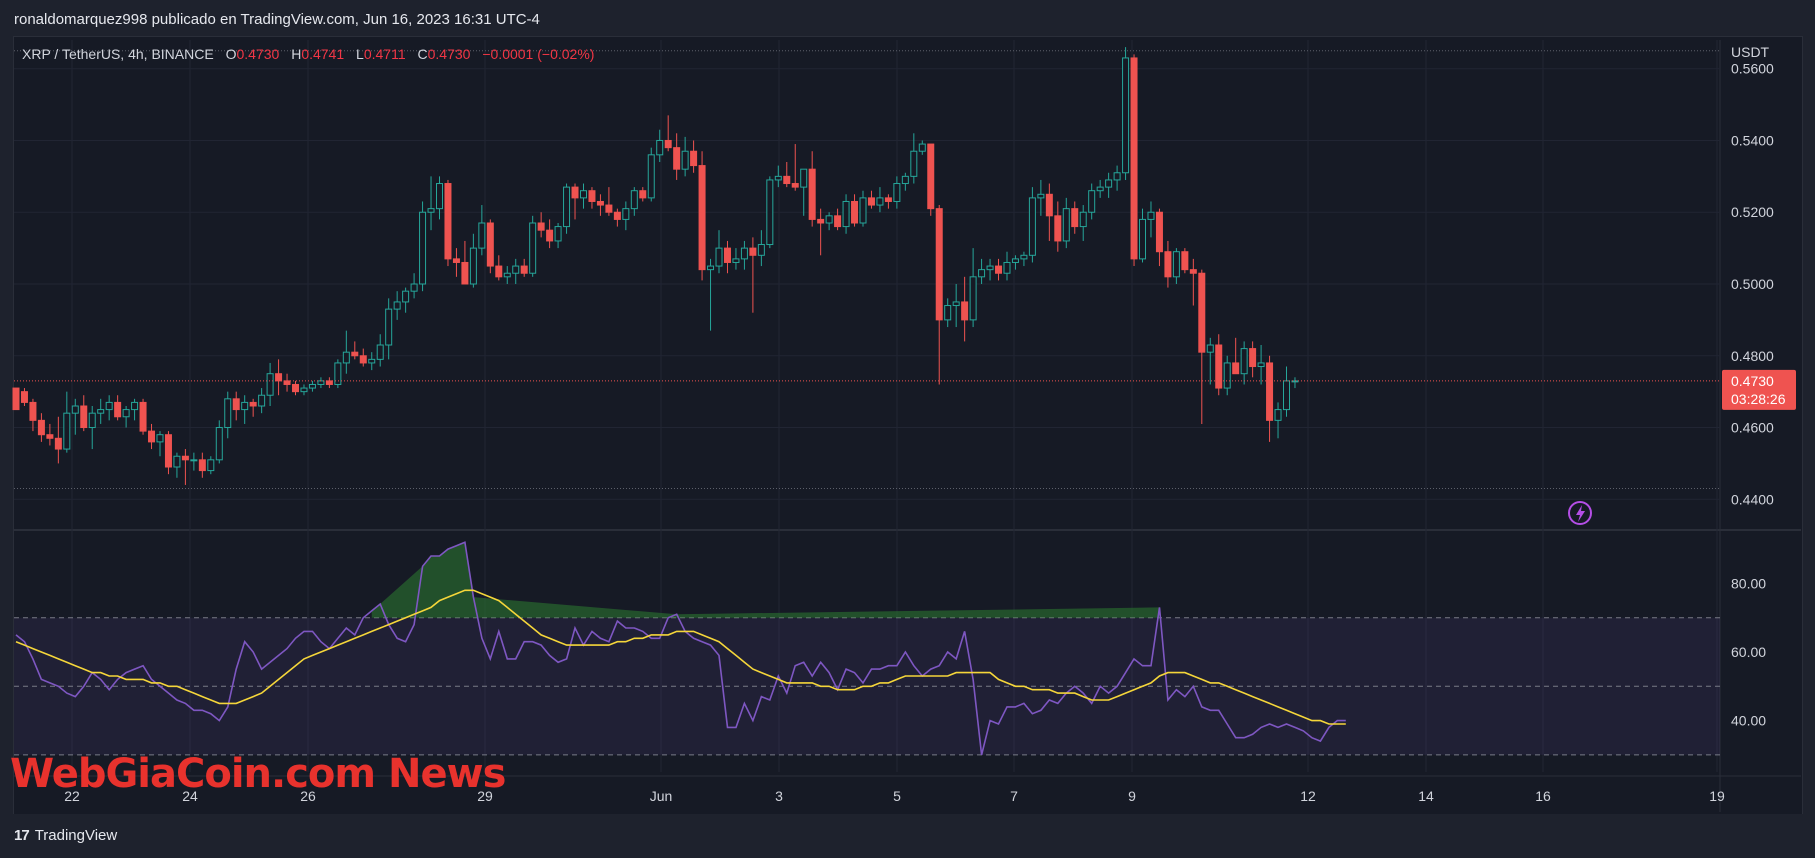 The height and width of the screenshot is (858, 1815). Describe the element at coordinates (258, 54) in the screenshot. I see `legend-open-value: 0.4730` at that location.